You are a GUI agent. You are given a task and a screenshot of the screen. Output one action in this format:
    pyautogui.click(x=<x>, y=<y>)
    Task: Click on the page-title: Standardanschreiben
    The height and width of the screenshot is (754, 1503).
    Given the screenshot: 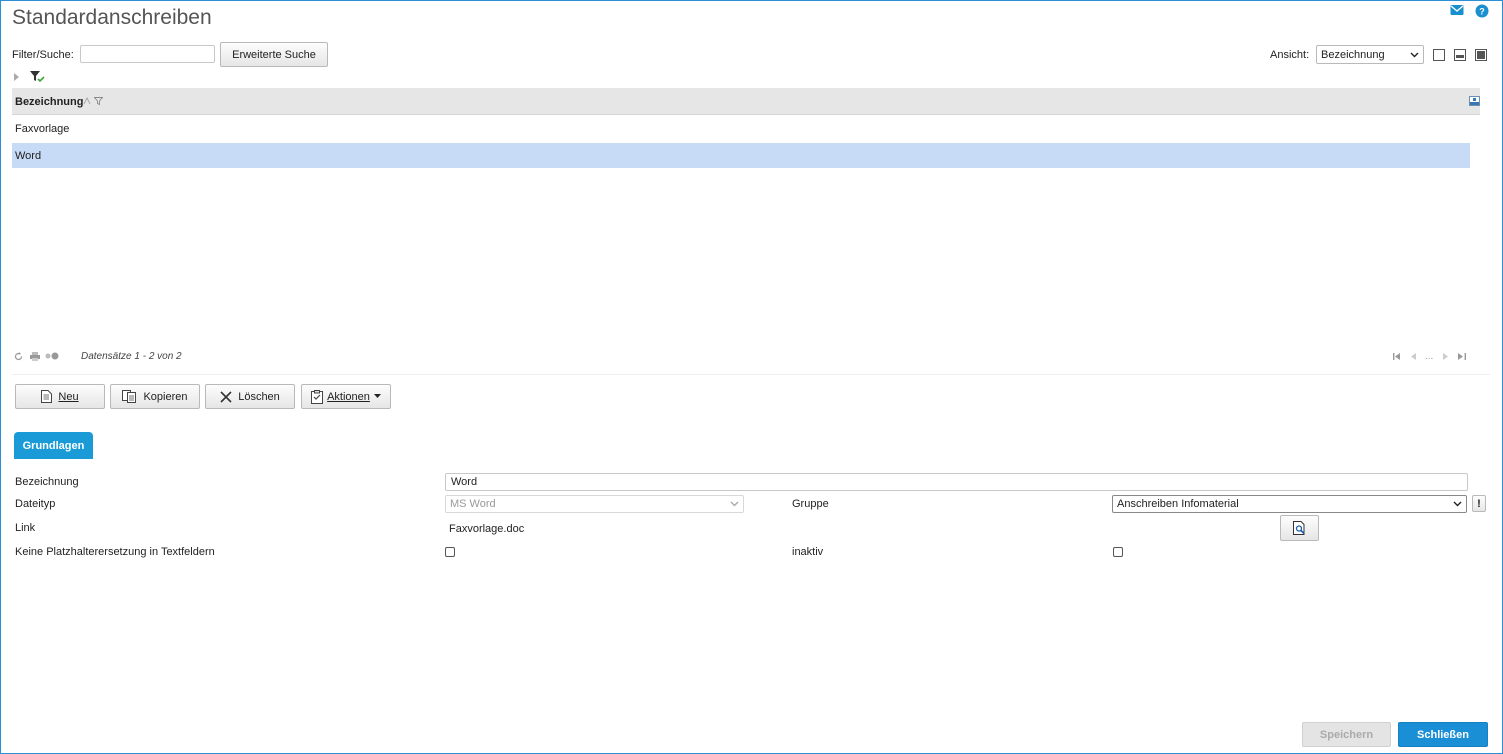 What is the action you would take?
    pyautogui.click(x=112, y=17)
    